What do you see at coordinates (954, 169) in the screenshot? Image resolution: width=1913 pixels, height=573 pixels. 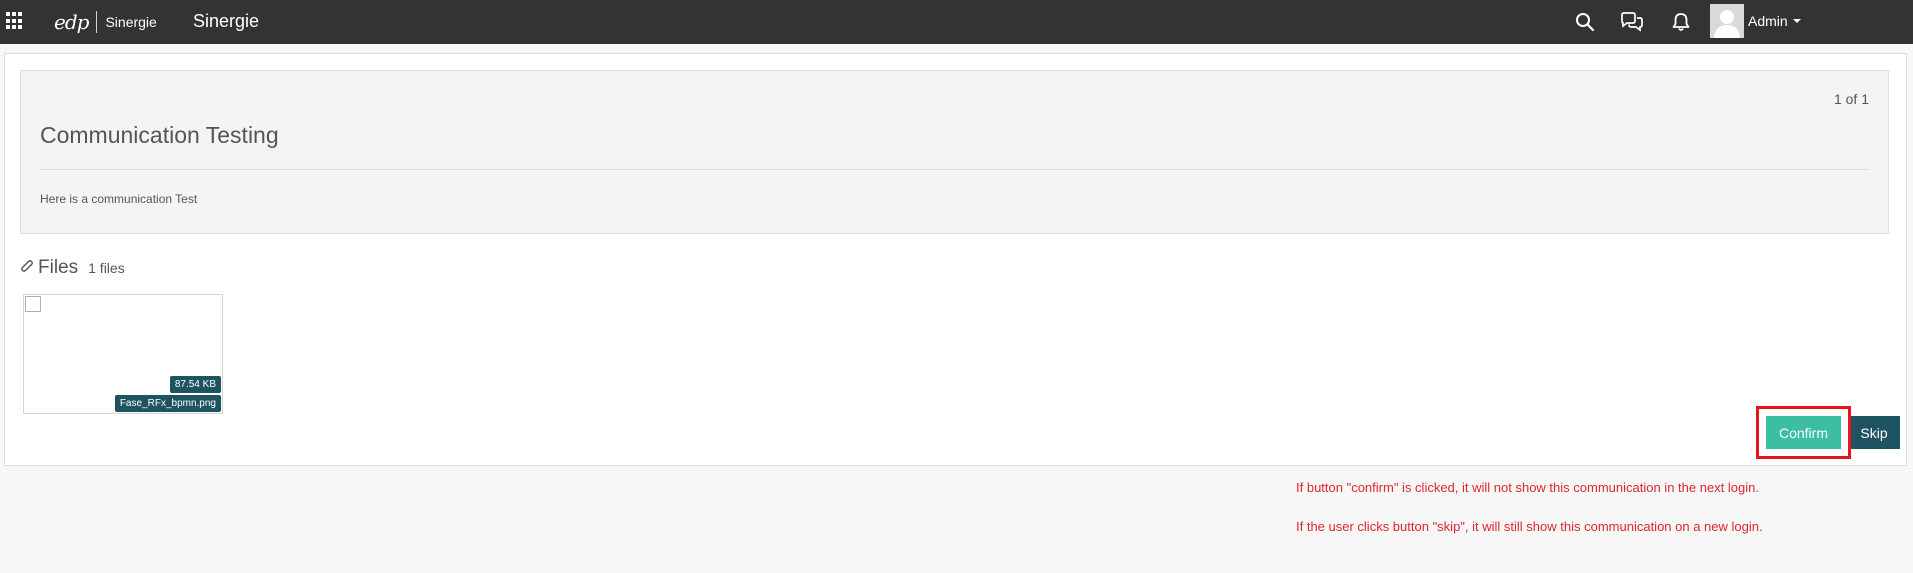 I see `divider` at bounding box center [954, 169].